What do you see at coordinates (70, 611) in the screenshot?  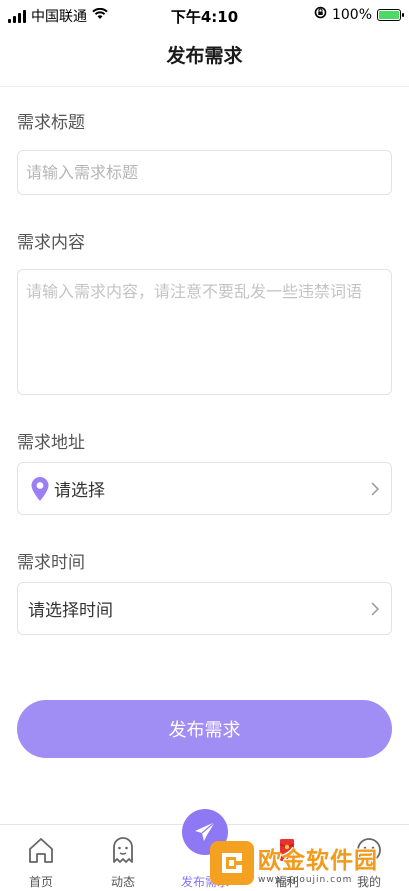 I see `time-value: 请选择时间` at bounding box center [70, 611].